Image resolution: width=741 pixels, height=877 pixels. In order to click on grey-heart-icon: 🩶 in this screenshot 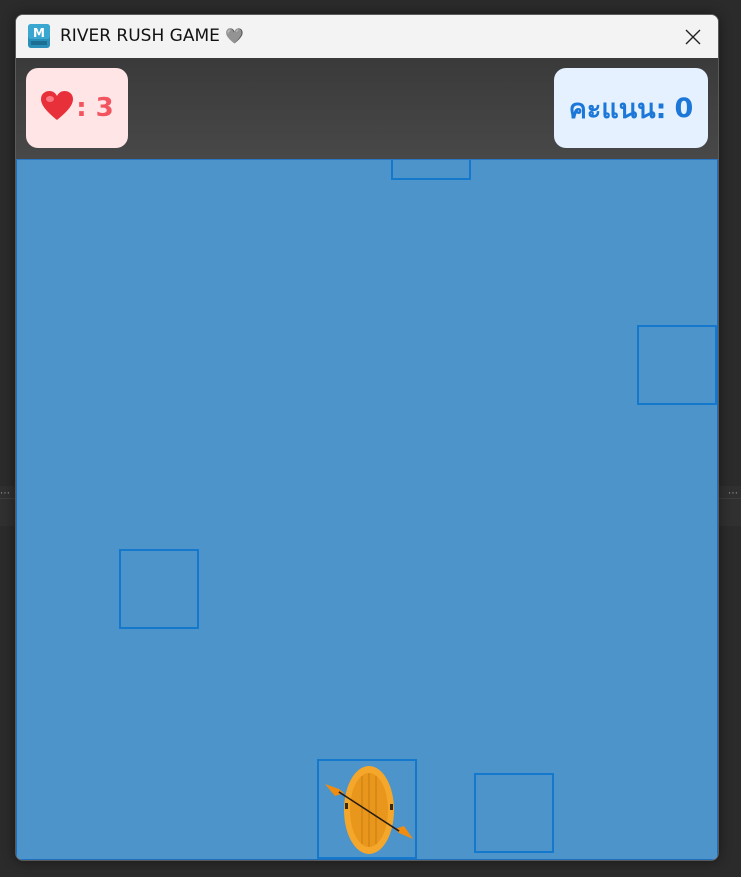, I will do `click(234, 36)`.